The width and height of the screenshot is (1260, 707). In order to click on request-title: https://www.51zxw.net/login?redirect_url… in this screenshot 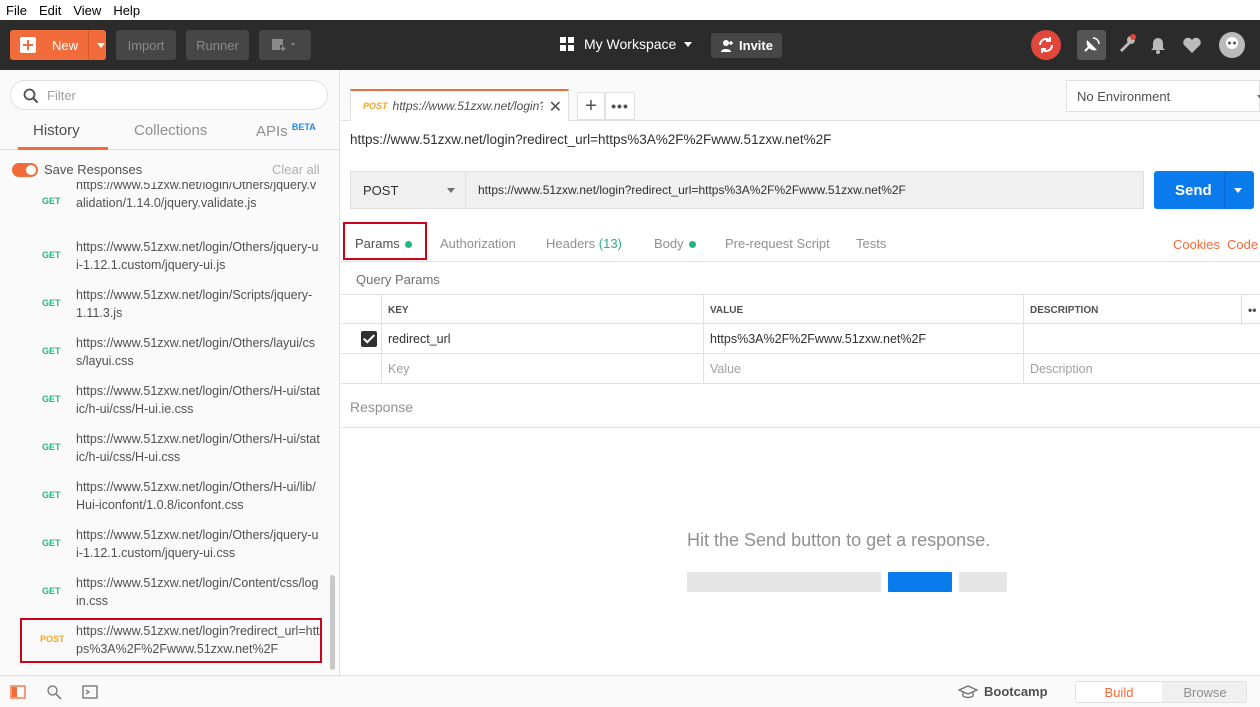, I will do `click(591, 139)`.